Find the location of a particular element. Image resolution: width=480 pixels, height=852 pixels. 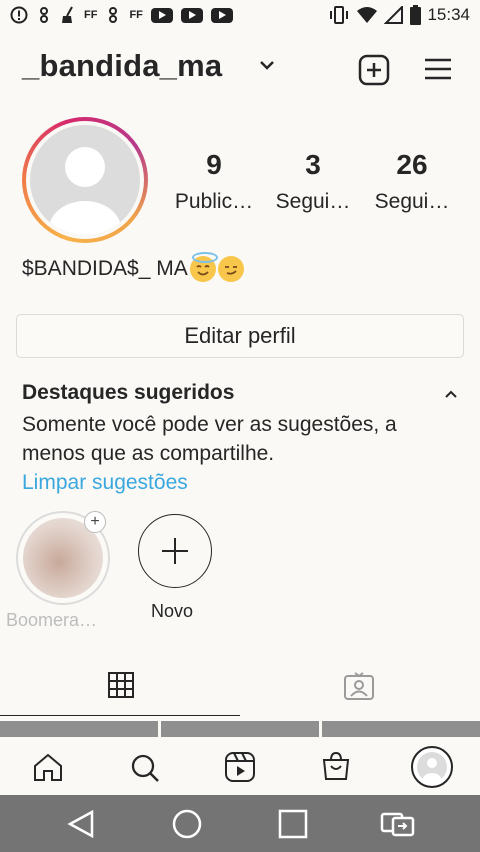

profile-username: _bandida_ma is located at coordinates (122, 66).